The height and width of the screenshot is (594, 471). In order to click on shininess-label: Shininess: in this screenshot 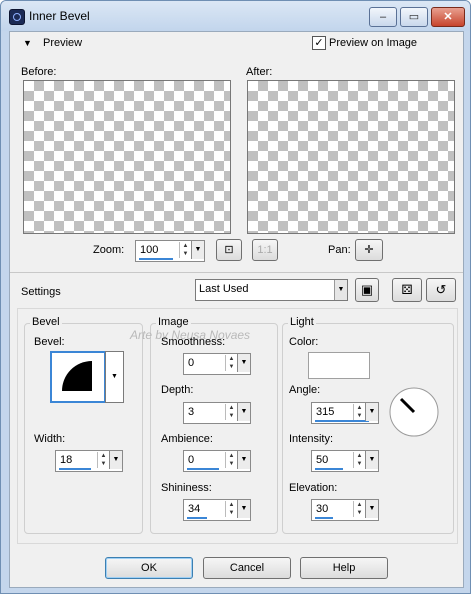, I will do `click(186, 488)`.